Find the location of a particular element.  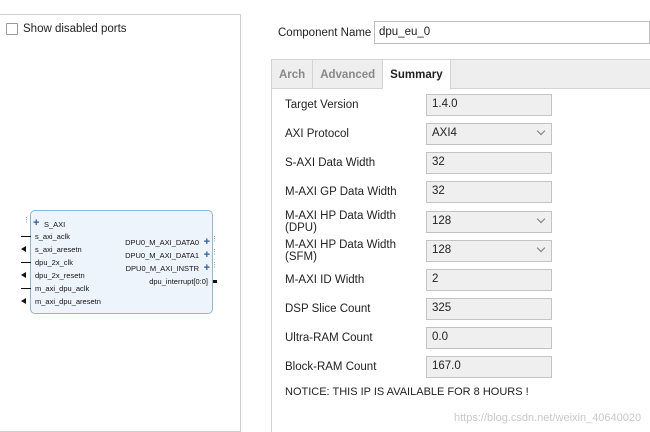

param-label: M-AXI HP Data Width (DPU) is located at coordinates (340, 222).